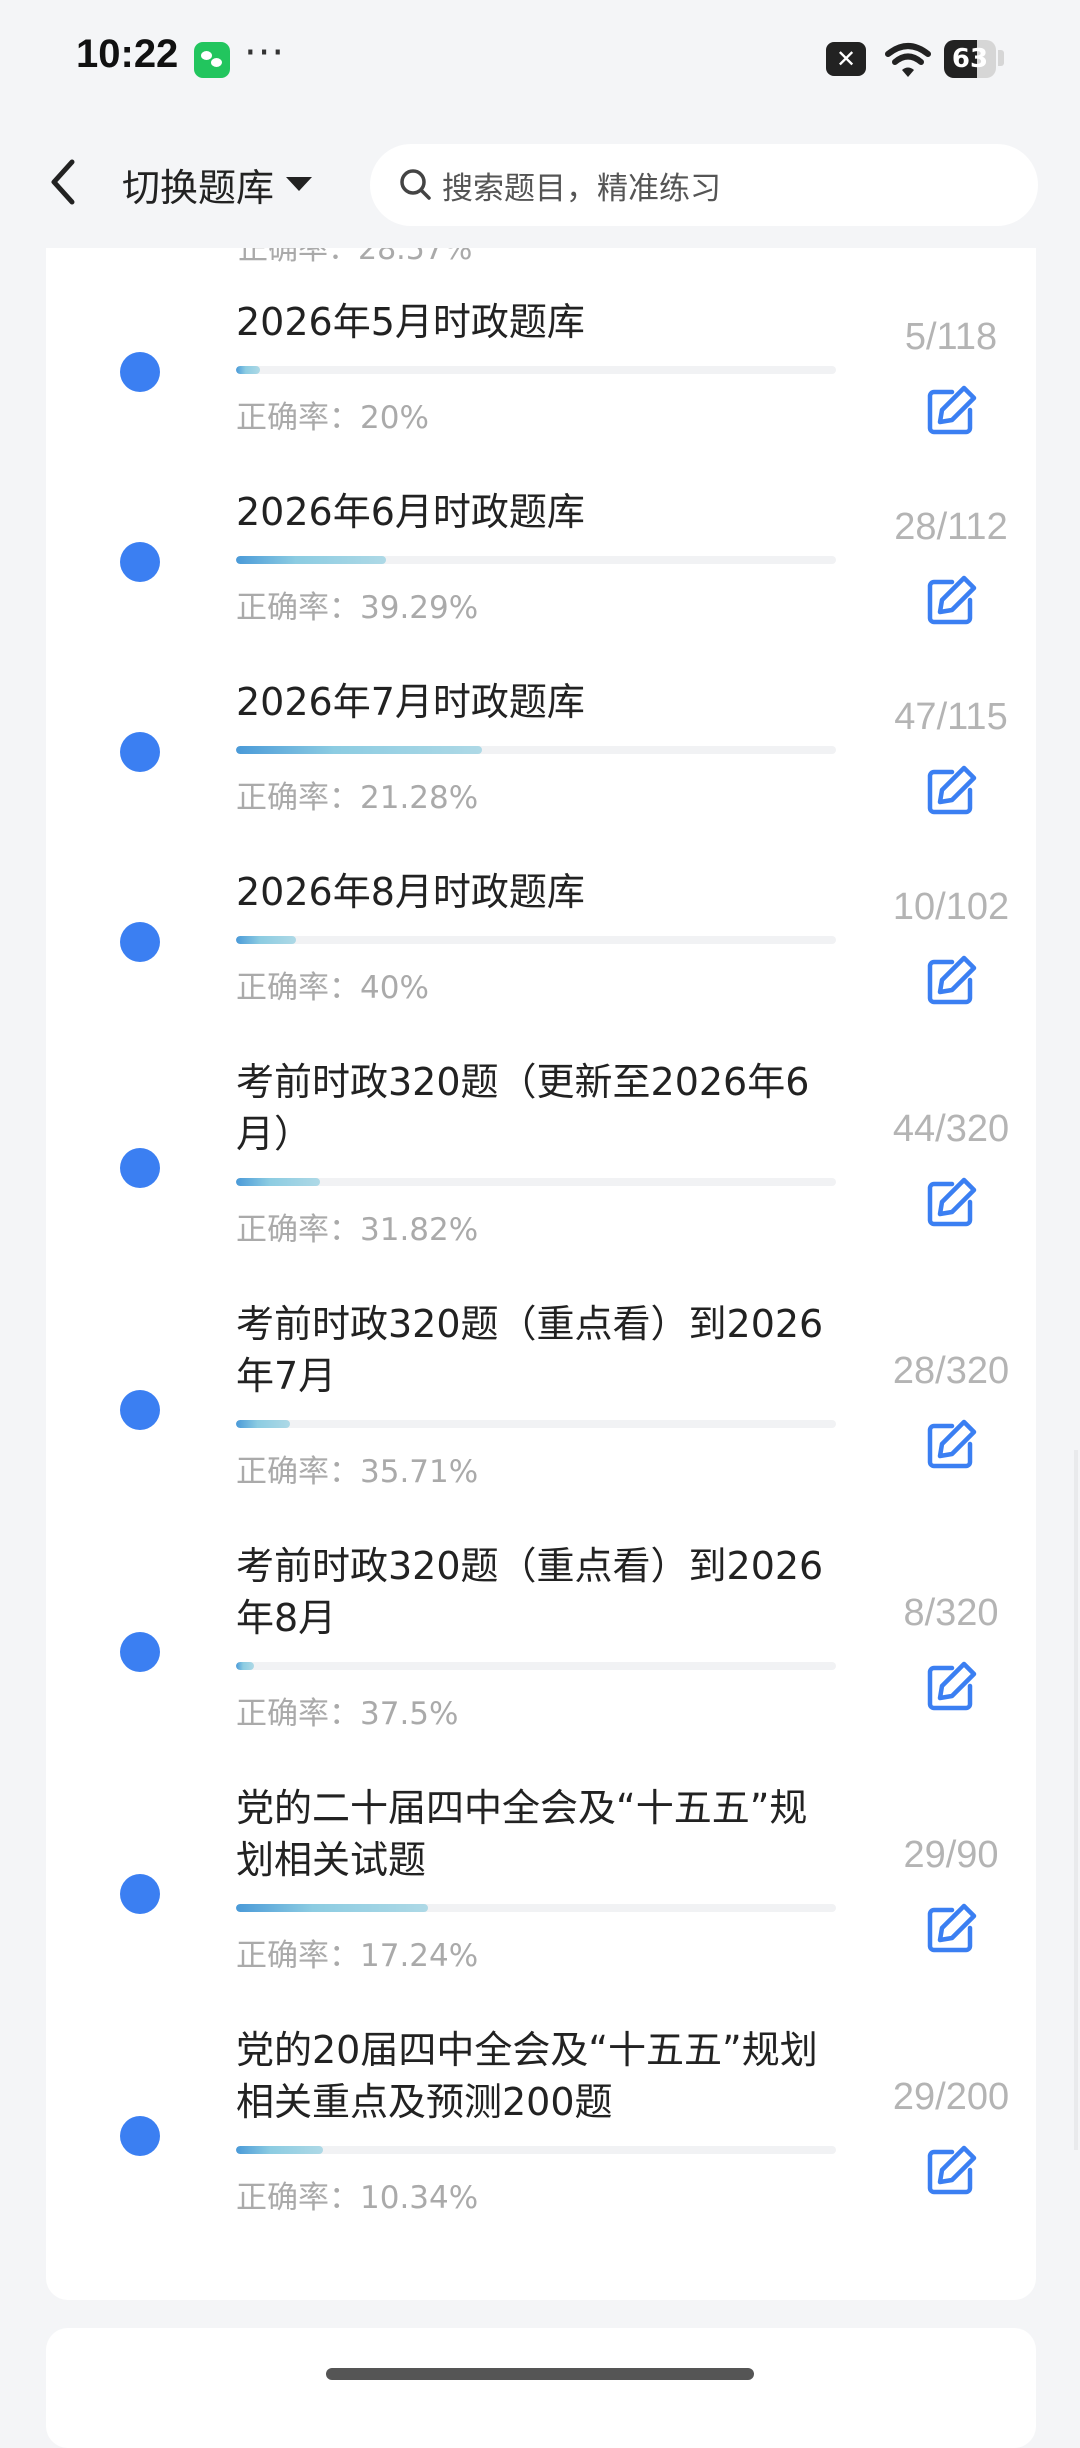 This screenshot has height=2448, width=1080. Describe the element at coordinates (299, 184) in the screenshot. I see `caret-down-icon` at that location.